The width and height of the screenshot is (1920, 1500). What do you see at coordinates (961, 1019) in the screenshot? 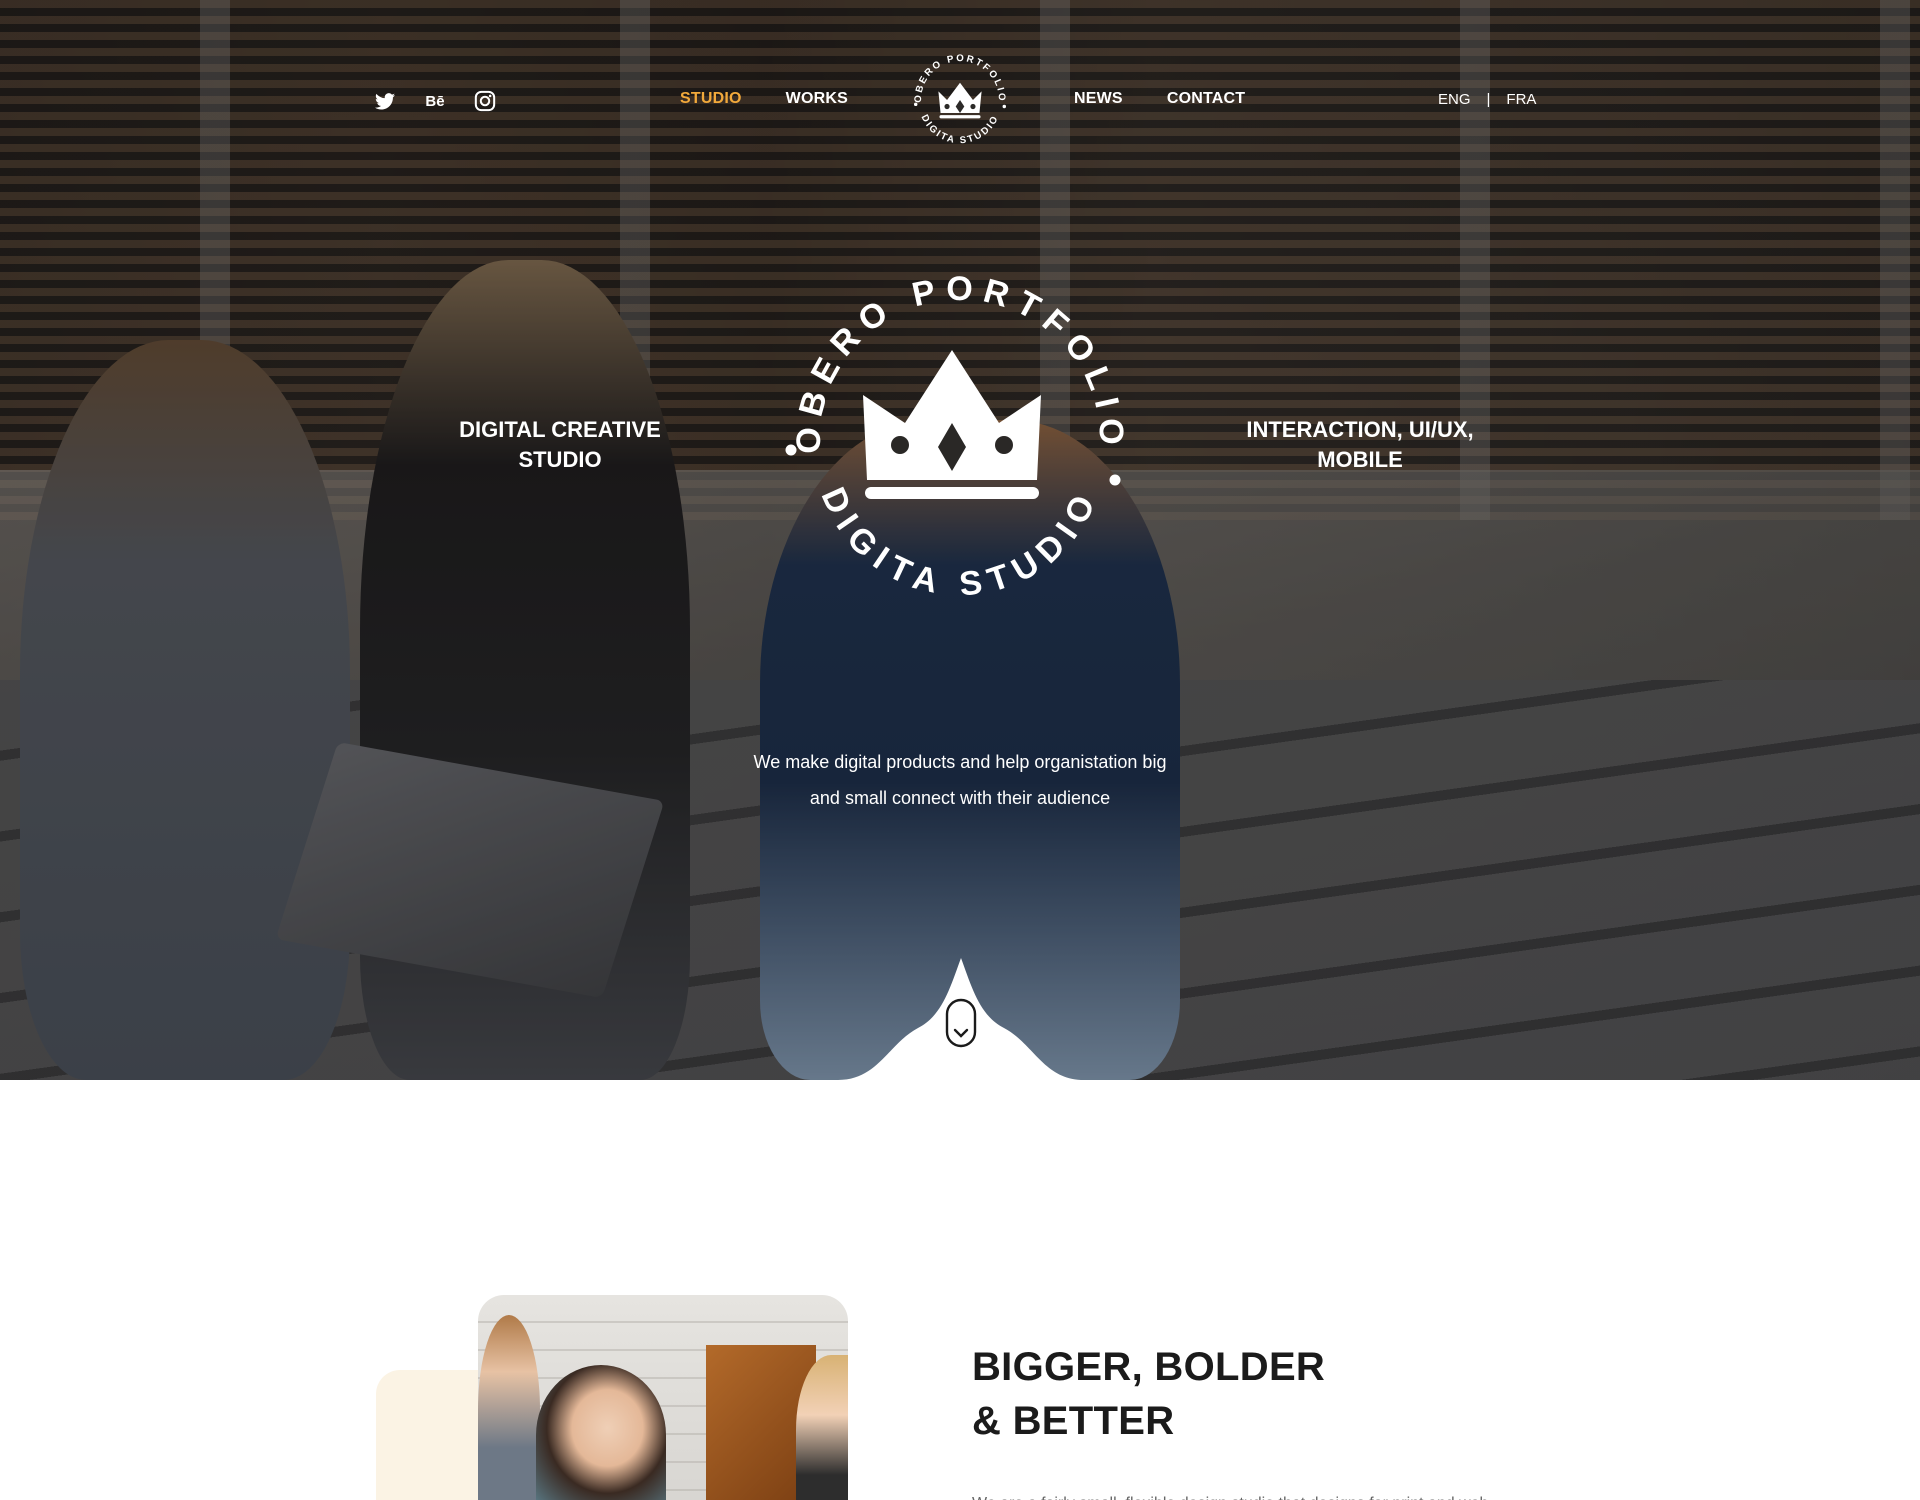
I see `scroll-down-button` at bounding box center [961, 1019].